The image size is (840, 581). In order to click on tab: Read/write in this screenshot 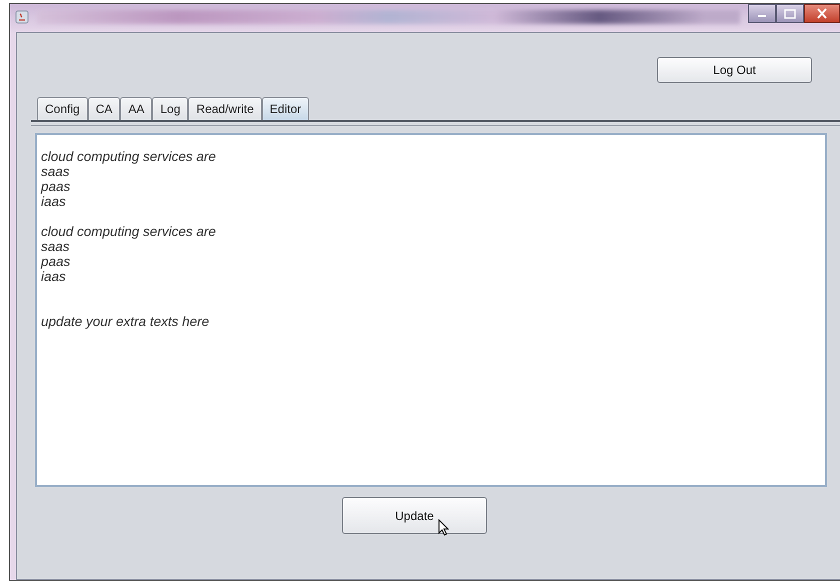, I will do `click(225, 108)`.